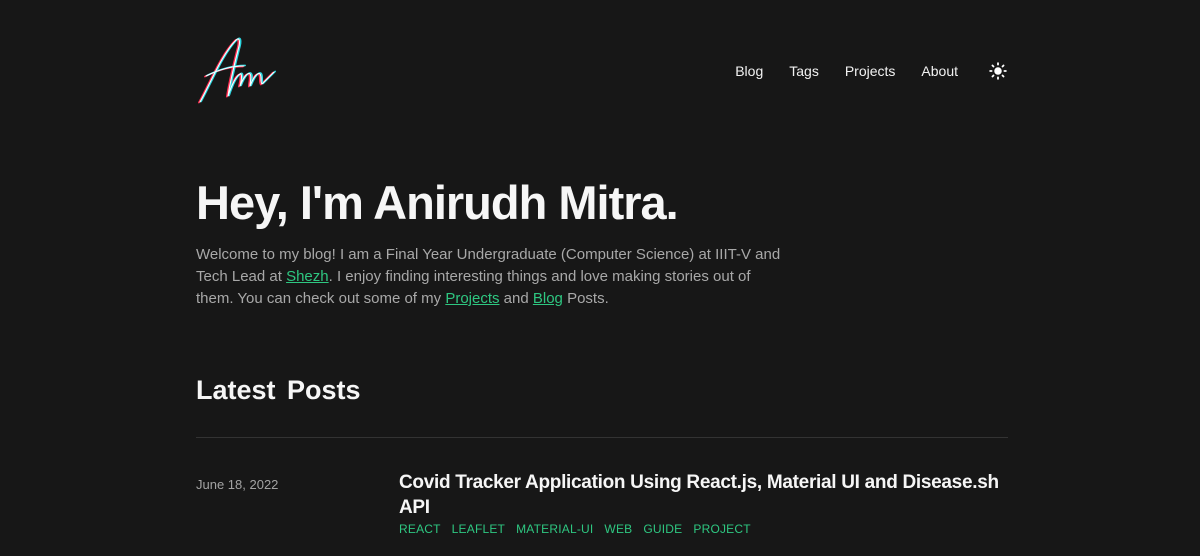 This screenshot has width=1200, height=556. Describe the element at coordinates (437, 202) in the screenshot. I see `hero-title: Hey, I'm Anirudh Mitra.` at that location.